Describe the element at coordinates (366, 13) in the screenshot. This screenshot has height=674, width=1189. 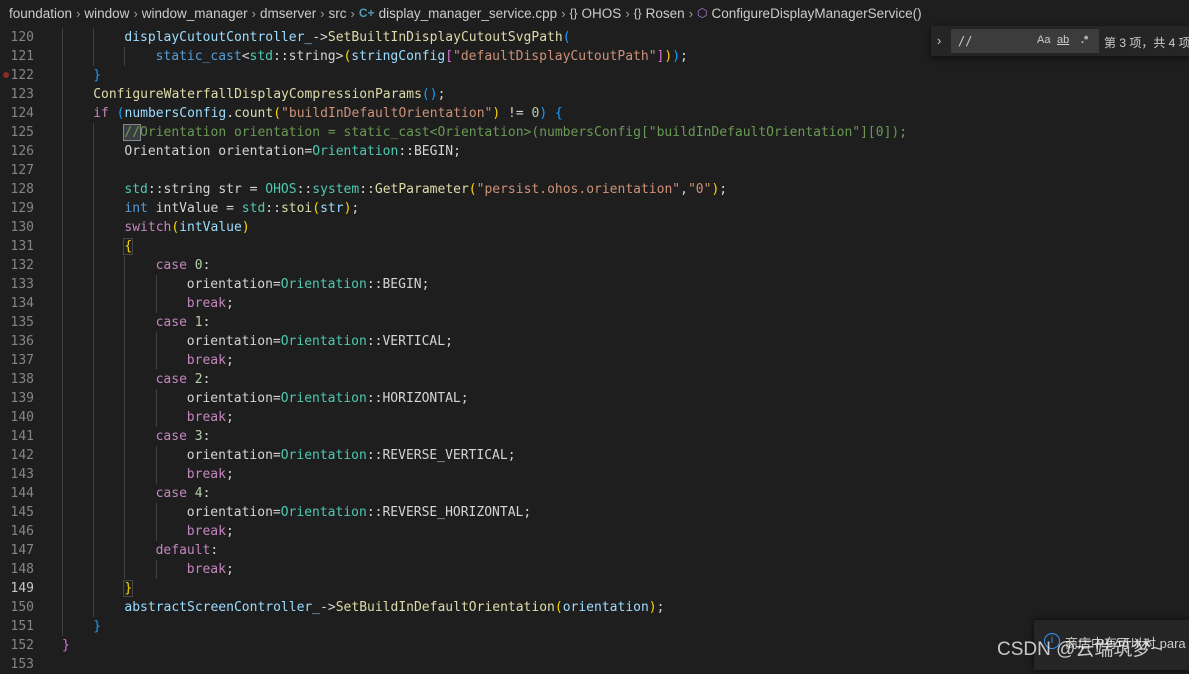
I see `cpp-file-icon: C+` at that location.